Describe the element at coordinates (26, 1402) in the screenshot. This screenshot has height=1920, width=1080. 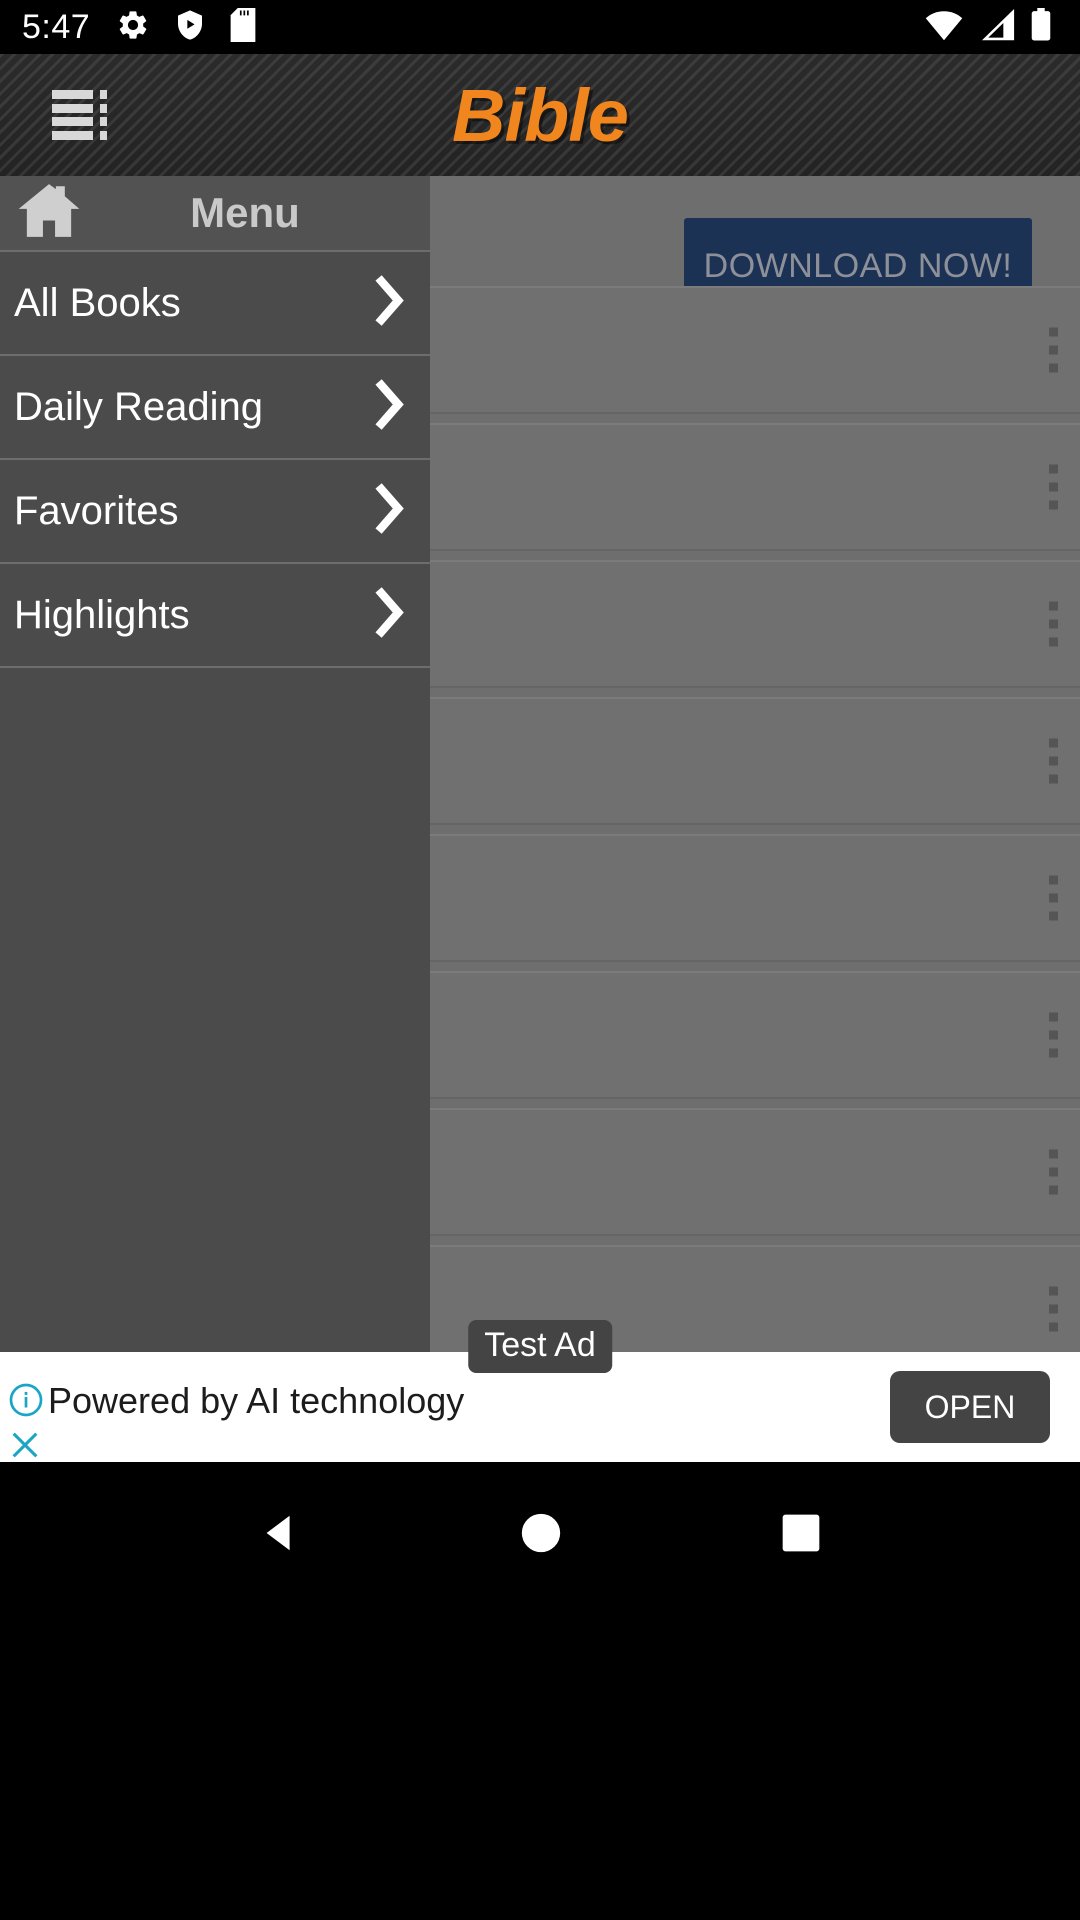
I see `info-icon` at that location.